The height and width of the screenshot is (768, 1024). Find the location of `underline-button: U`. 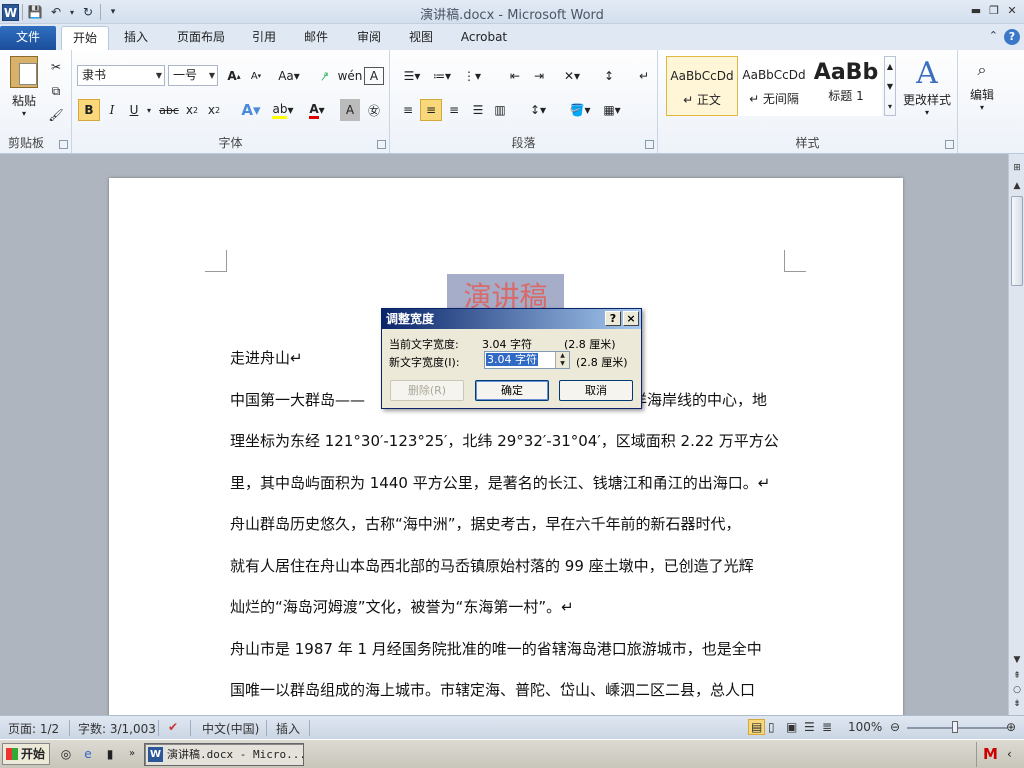

underline-button: U is located at coordinates (134, 110).